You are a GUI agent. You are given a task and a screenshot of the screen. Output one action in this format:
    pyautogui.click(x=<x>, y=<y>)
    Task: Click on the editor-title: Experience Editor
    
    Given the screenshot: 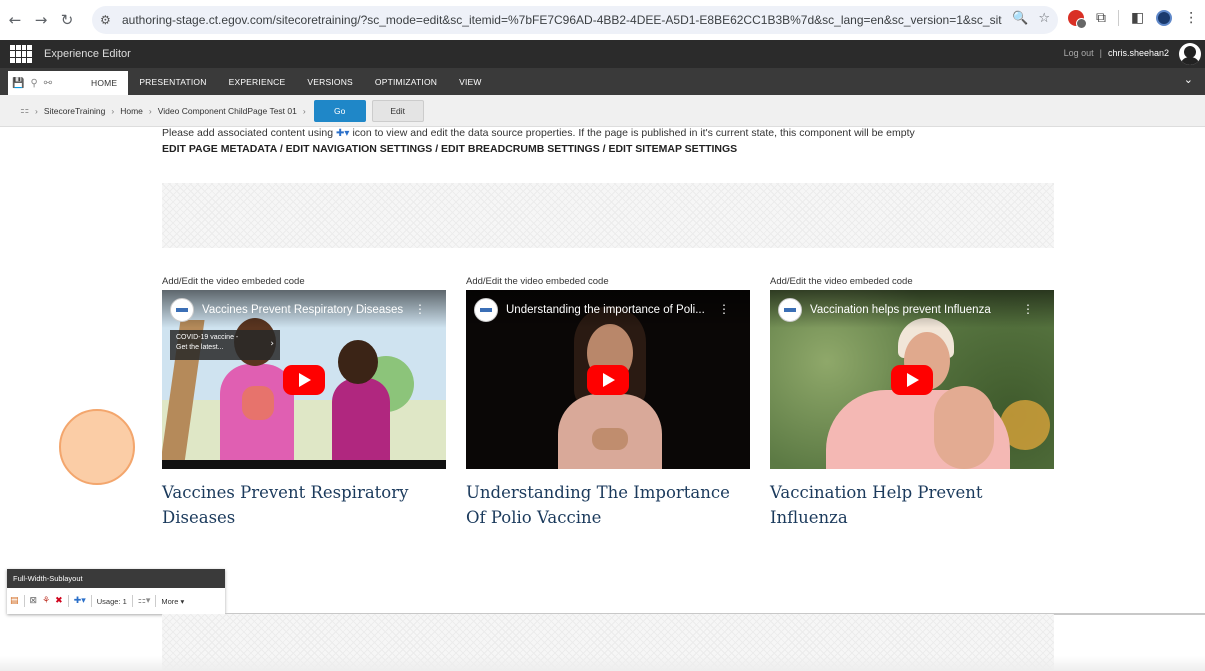 What is the action you would take?
    pyautogui.click(x=87, y=54)
    